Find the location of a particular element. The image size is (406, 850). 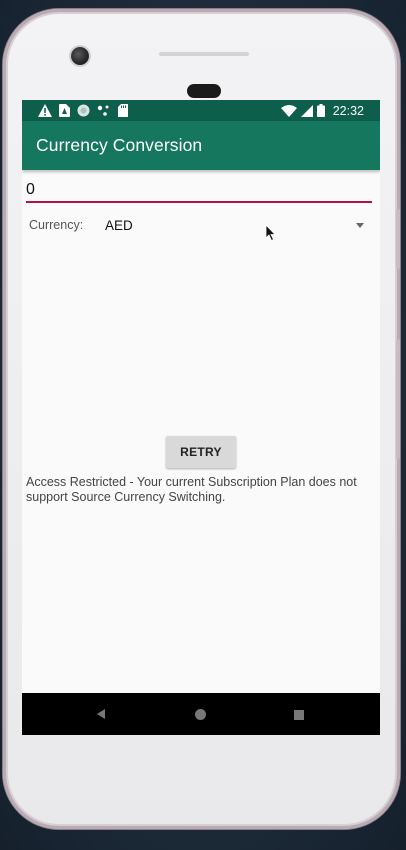

system-indicators: 22:32 is located at coordinates (322, 110).